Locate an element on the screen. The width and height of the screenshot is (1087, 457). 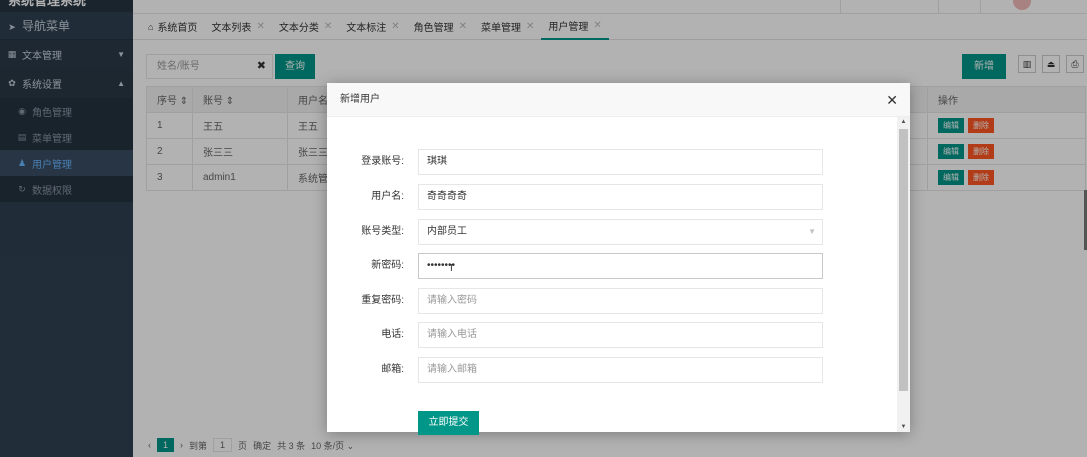
select-value: 内部员工 is located at coordinates (447, 231).